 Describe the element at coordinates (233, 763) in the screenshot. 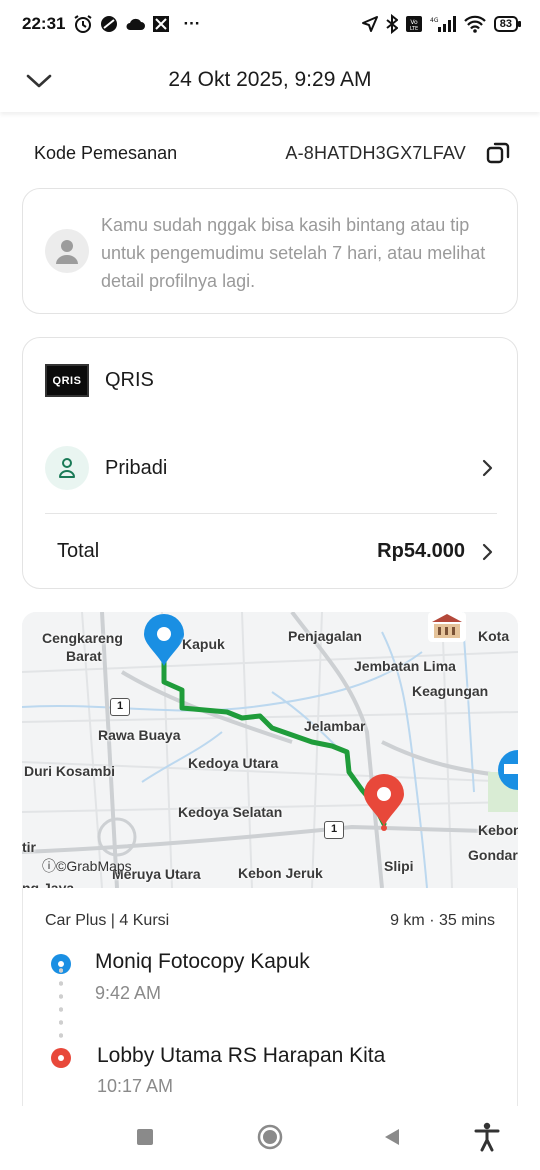

I see `map-label-kedoya-utara: Kedoya Utara` at that location.